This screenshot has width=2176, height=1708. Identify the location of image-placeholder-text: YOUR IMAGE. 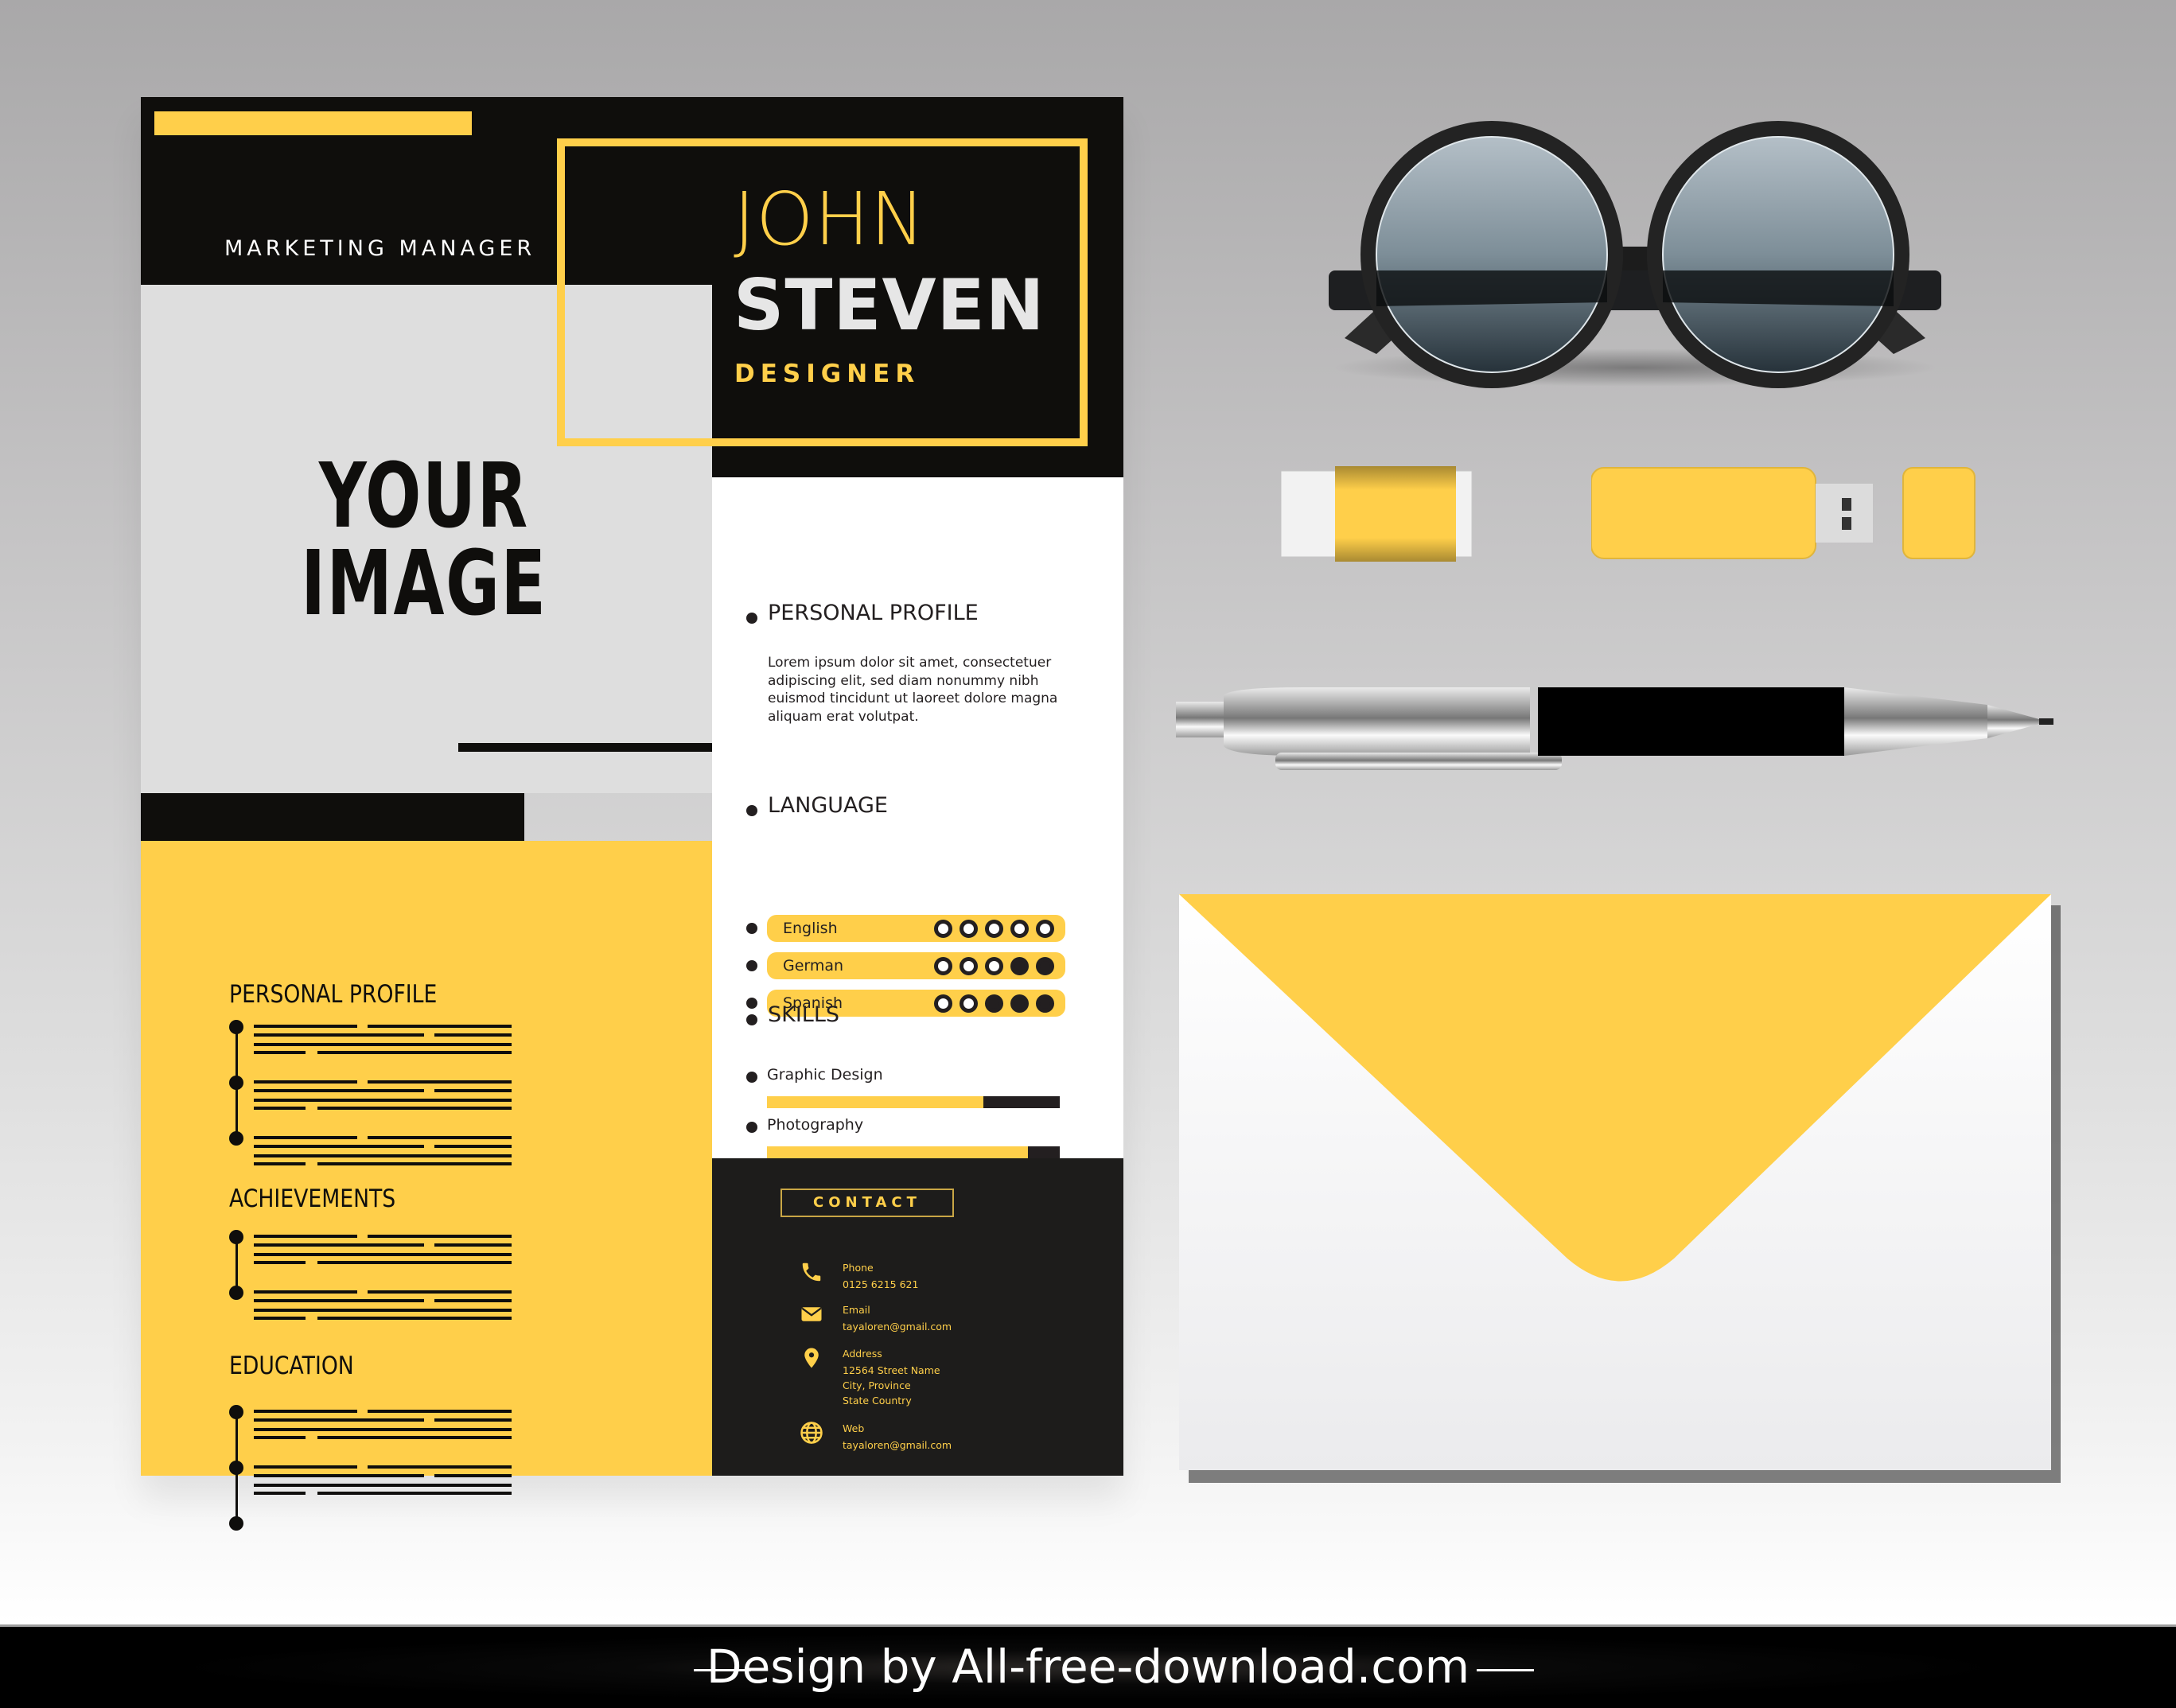
(424, 536).